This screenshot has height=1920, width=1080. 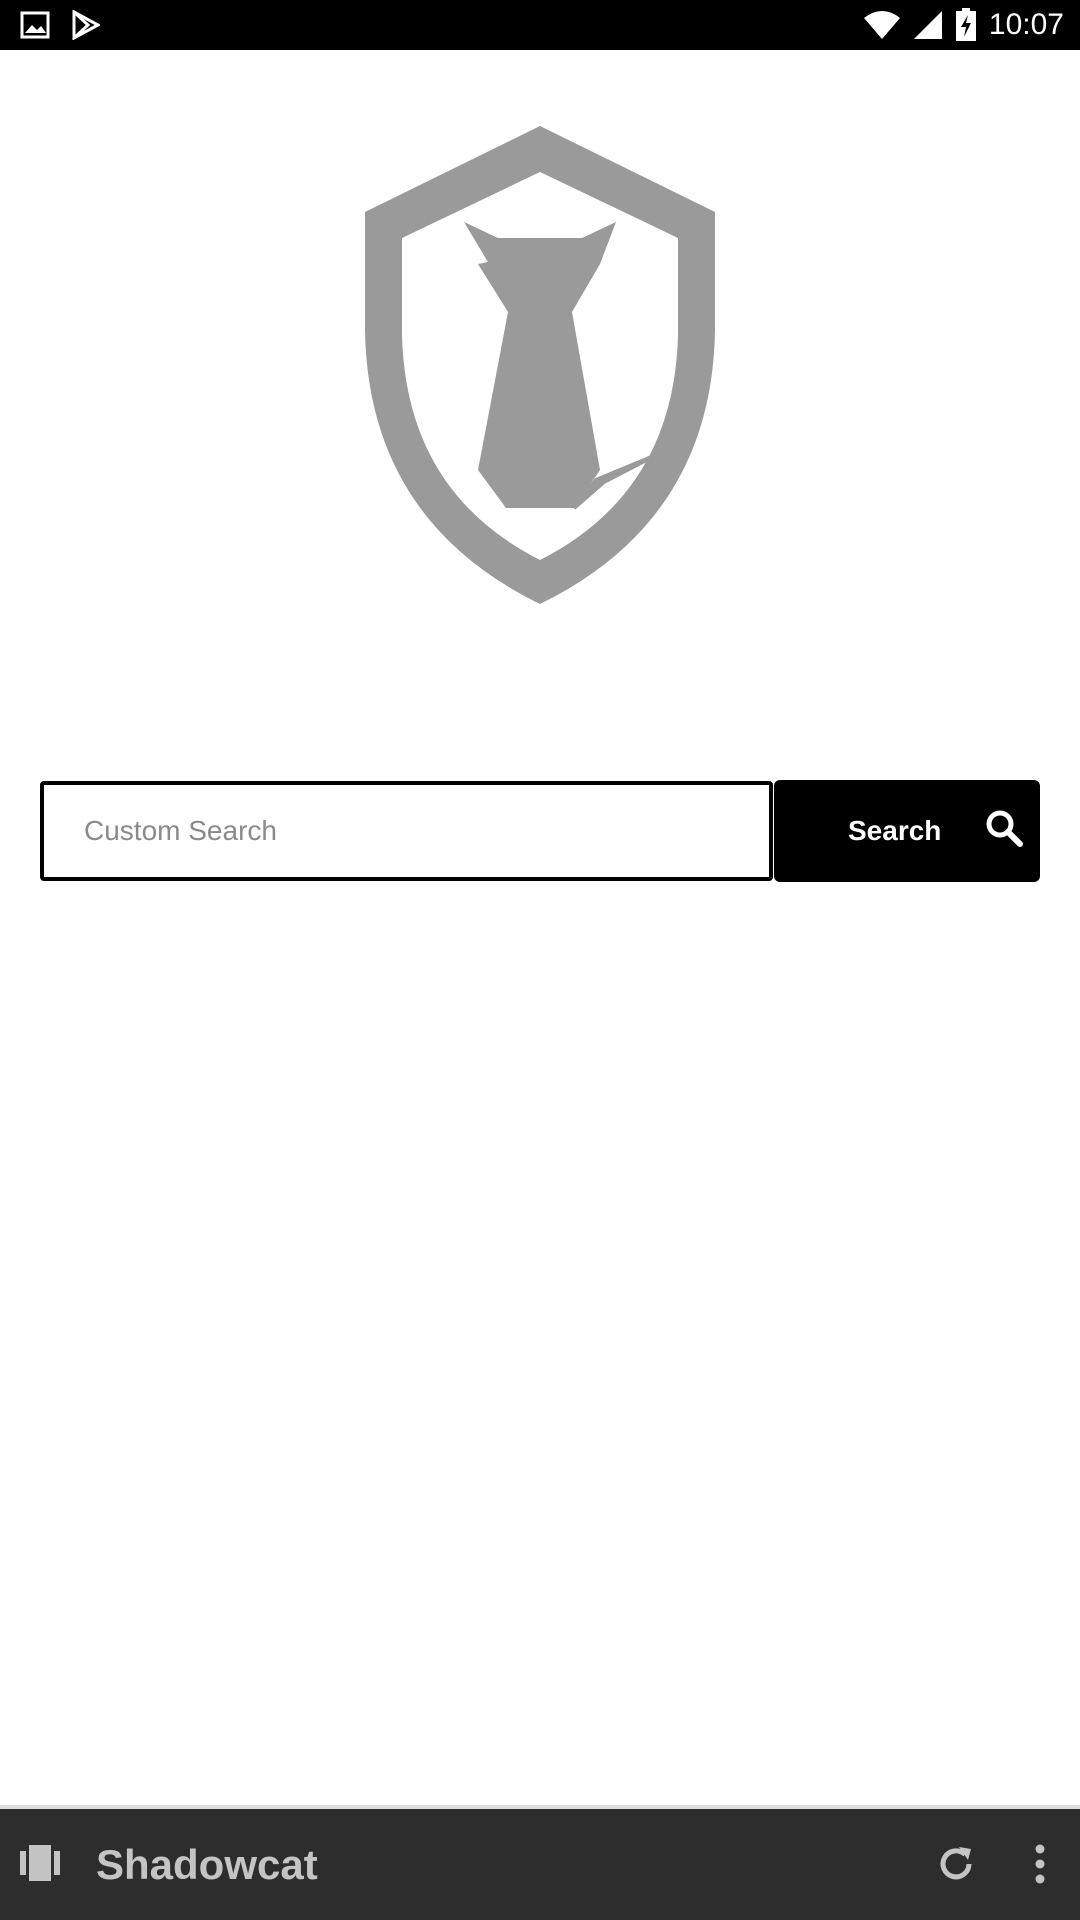 I want to click on status-right-icons: 10:07, so click(x=963, y=25).